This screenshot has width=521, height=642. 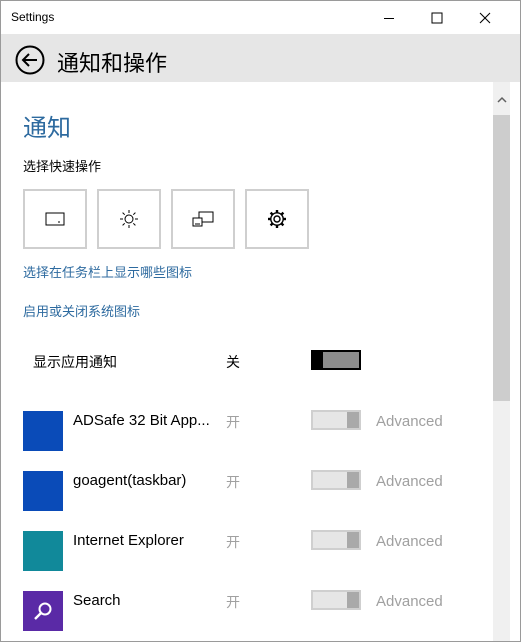 I want to click on quick-action-project, so click(x=203, y=219).